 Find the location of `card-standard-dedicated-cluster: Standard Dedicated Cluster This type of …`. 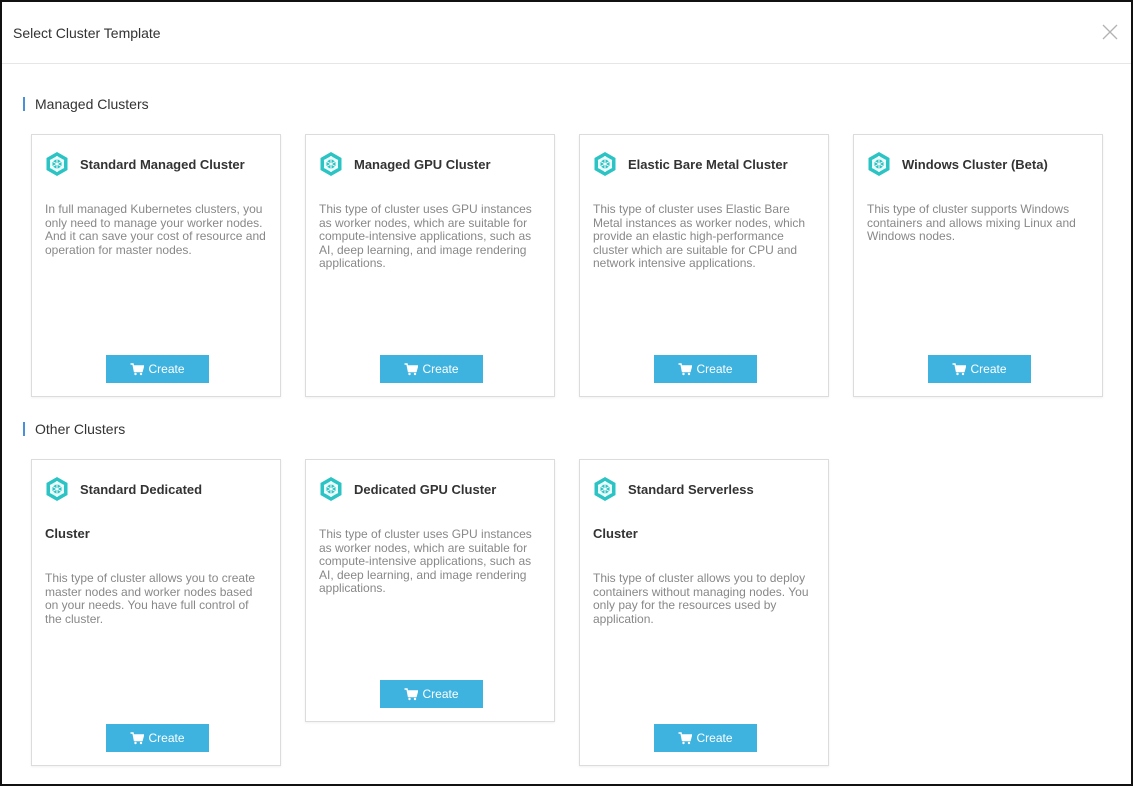

card-standard-dedicated-cluster: Standard Dedicated Cluster This type of … is located at coordinates (156, 612).